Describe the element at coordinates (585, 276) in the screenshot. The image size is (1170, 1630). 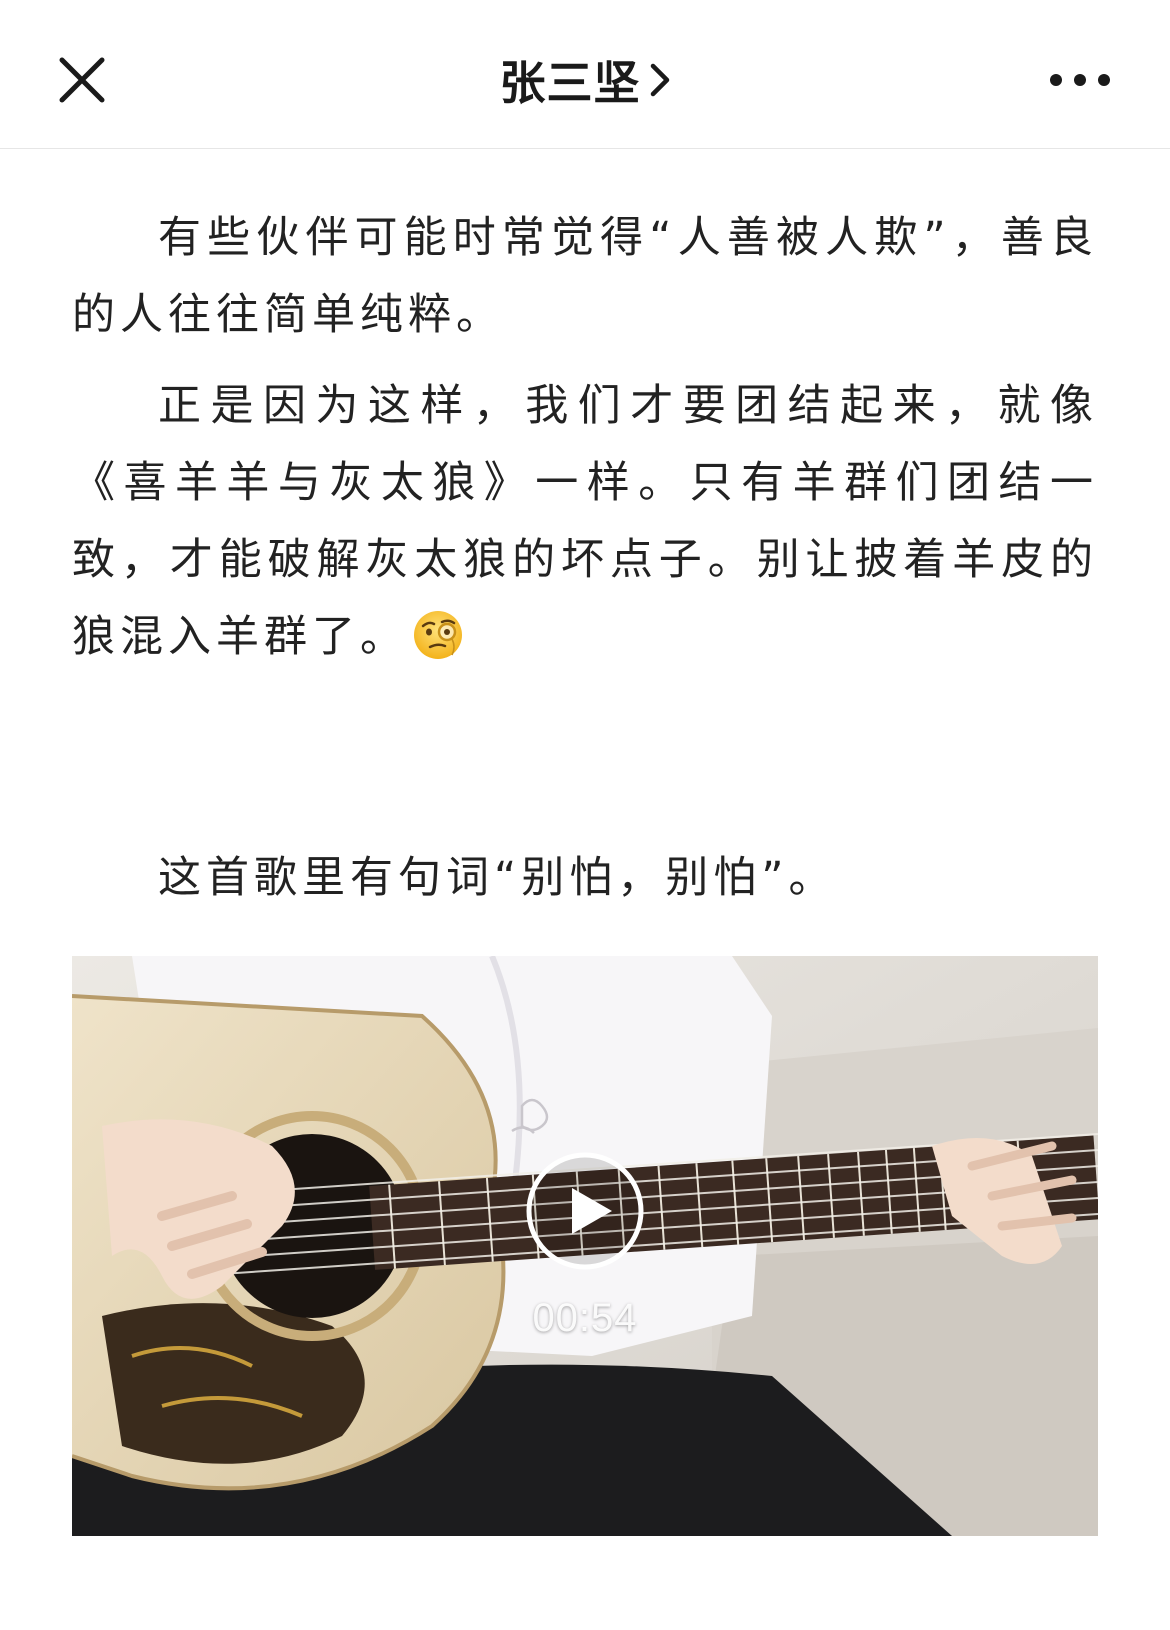
I see `article-paragraph-1: 有些伙伴可能时常觉得“人善被人欺”，善良的人往往简单纯粹。` at that location.